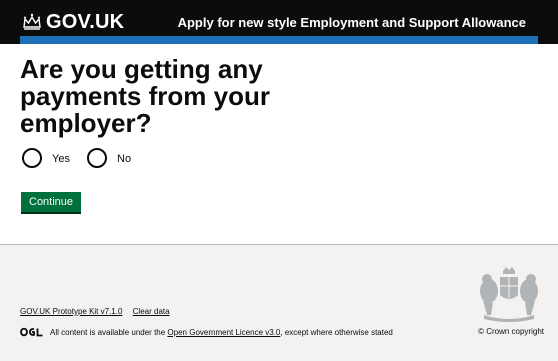  What do you see at coordinates (97, 158) in the screenshot?
I see `radio-button-no` at bounding box center [97, 158].